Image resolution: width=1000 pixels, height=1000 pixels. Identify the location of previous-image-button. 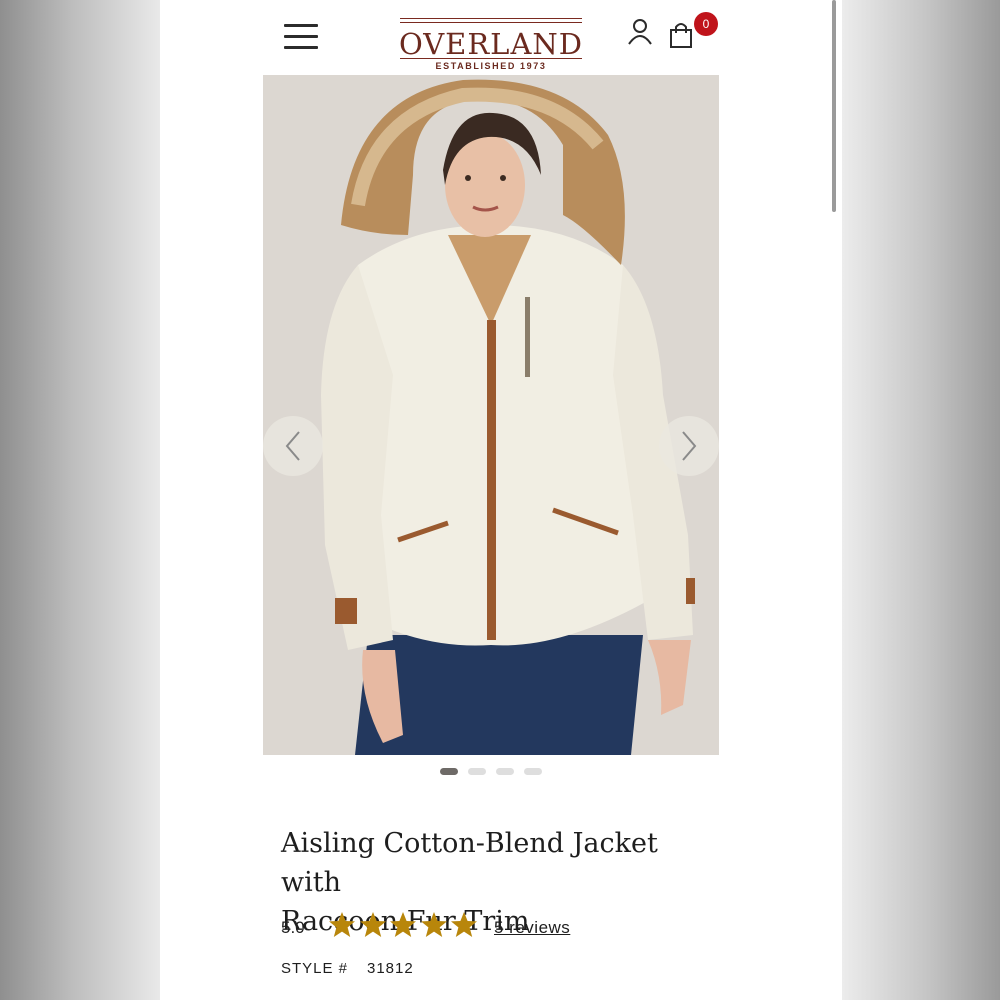
(293, 446).